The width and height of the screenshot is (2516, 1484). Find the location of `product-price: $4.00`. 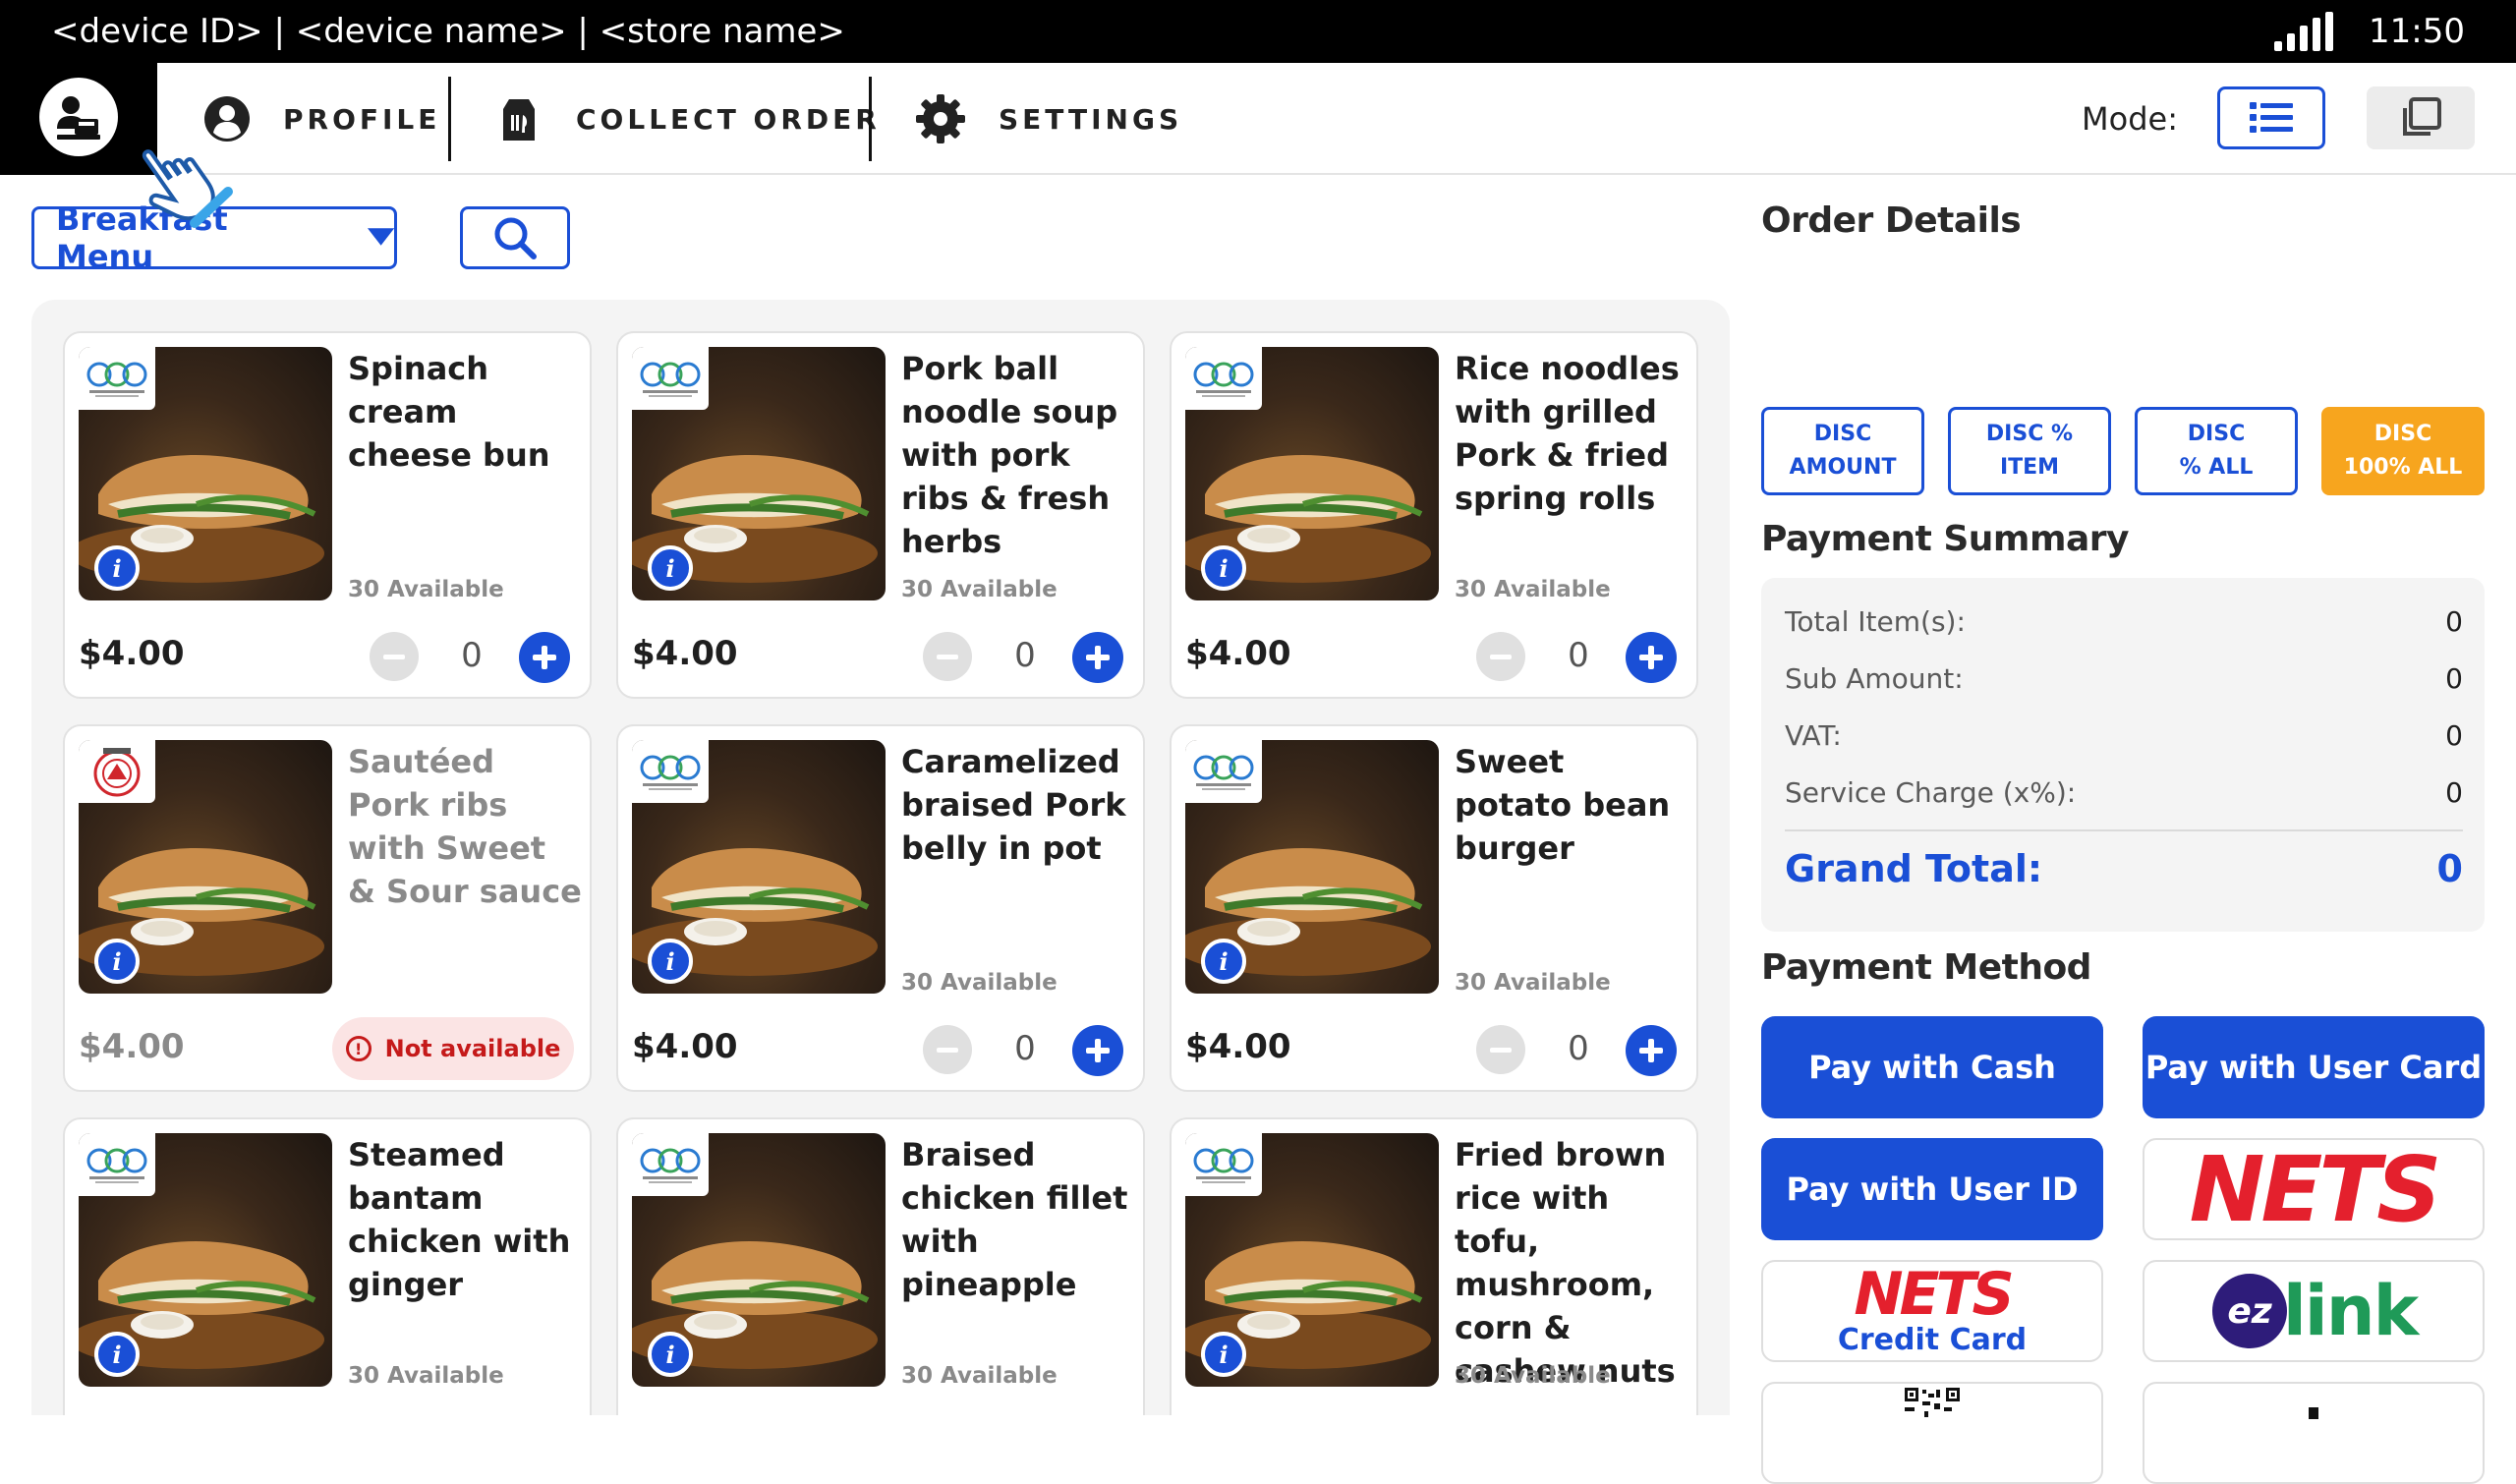

product-price: $4.00 is located at coordinates (1238, 1046).